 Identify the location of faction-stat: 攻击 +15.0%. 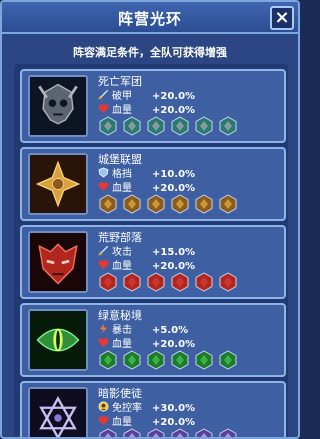
(146, 250).